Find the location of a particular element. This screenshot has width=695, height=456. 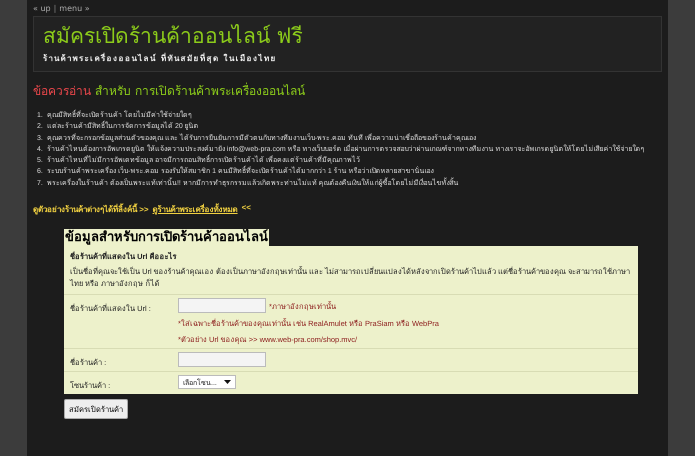

notice-heading: สำหรับ การเปิดร้านค้าพระเครื่องออนไลน์ is located at coordinates (200, 91).